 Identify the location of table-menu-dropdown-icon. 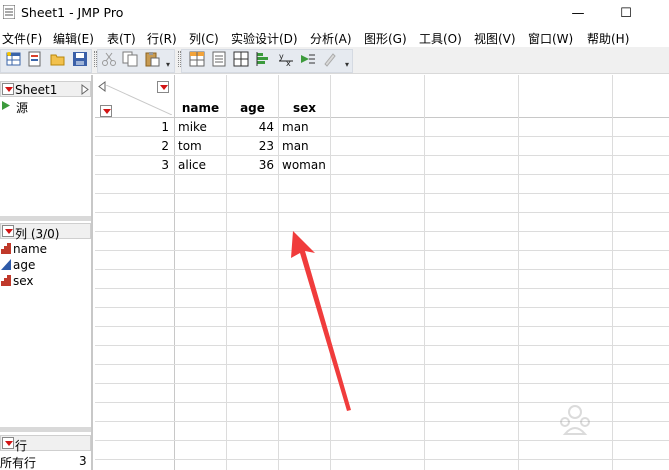
(8, 89).